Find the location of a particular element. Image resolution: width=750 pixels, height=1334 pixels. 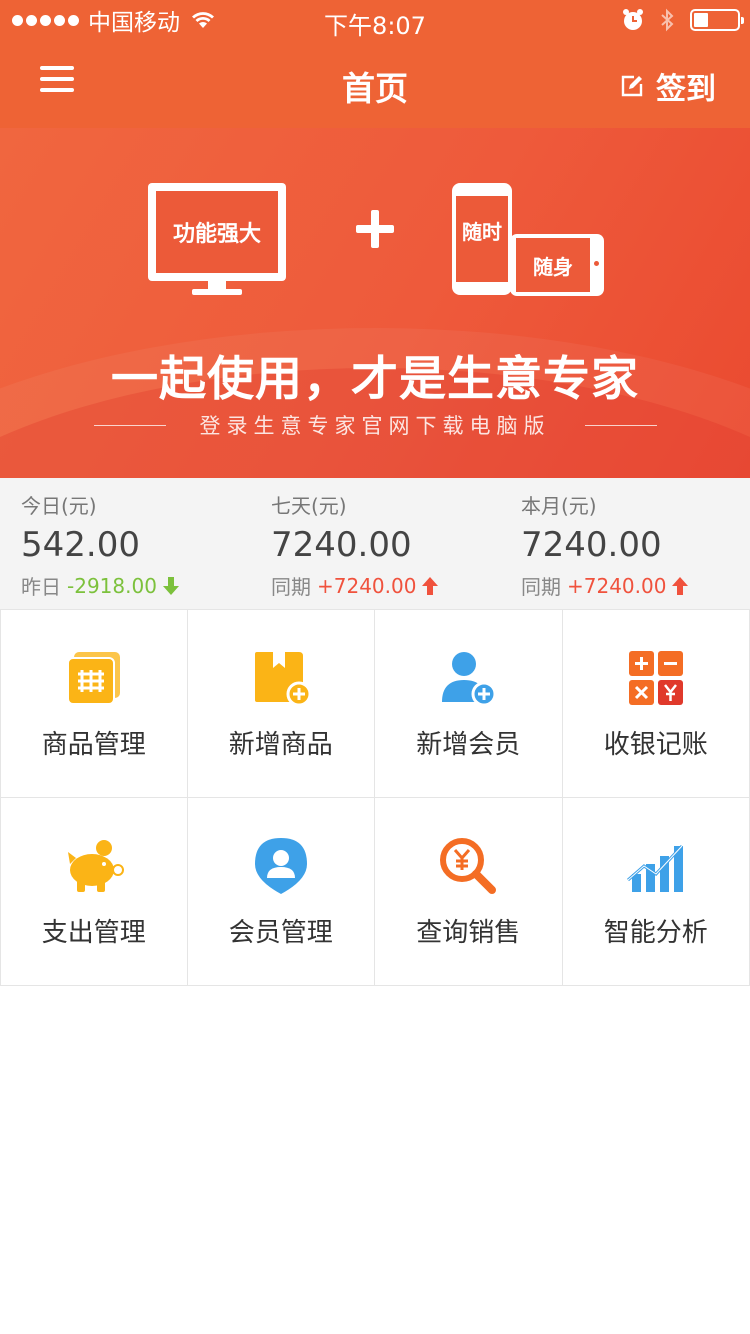

grid-item-label: 收银记账 is located at coordinates (655, 745).